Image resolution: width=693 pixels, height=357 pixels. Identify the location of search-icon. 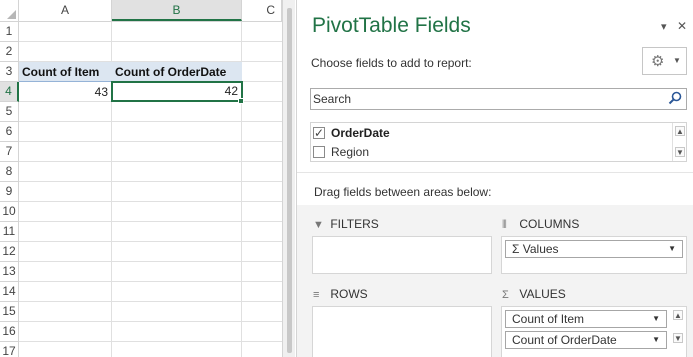
(675, 98).